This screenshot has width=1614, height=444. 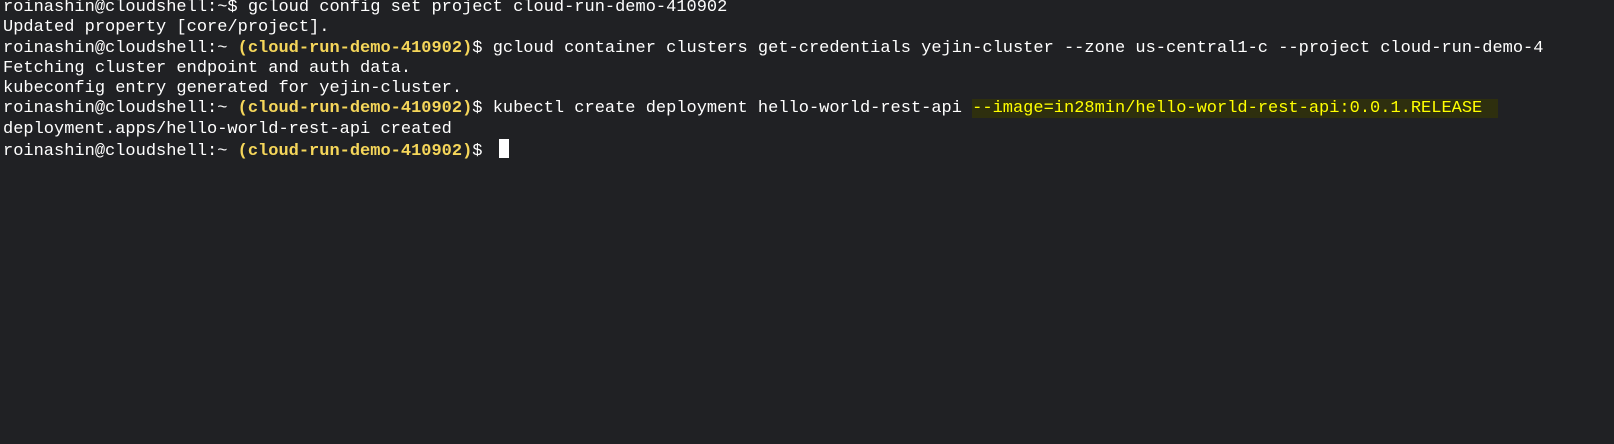 What do you see at coordinates (166, 27) in the screenshot?
I see `terminal-output: Updated property [core/project].` at bounding box center [166, 27].